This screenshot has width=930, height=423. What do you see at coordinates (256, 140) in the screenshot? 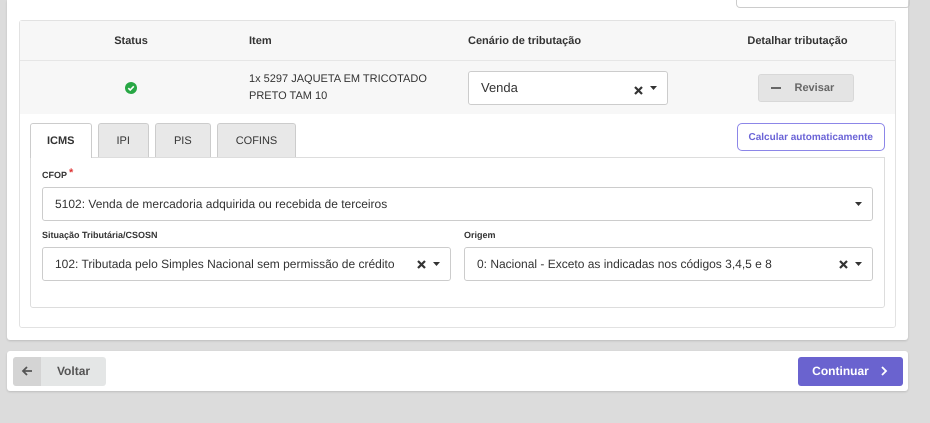
I see `tab: COFINS` at bounding box center [256, 140].